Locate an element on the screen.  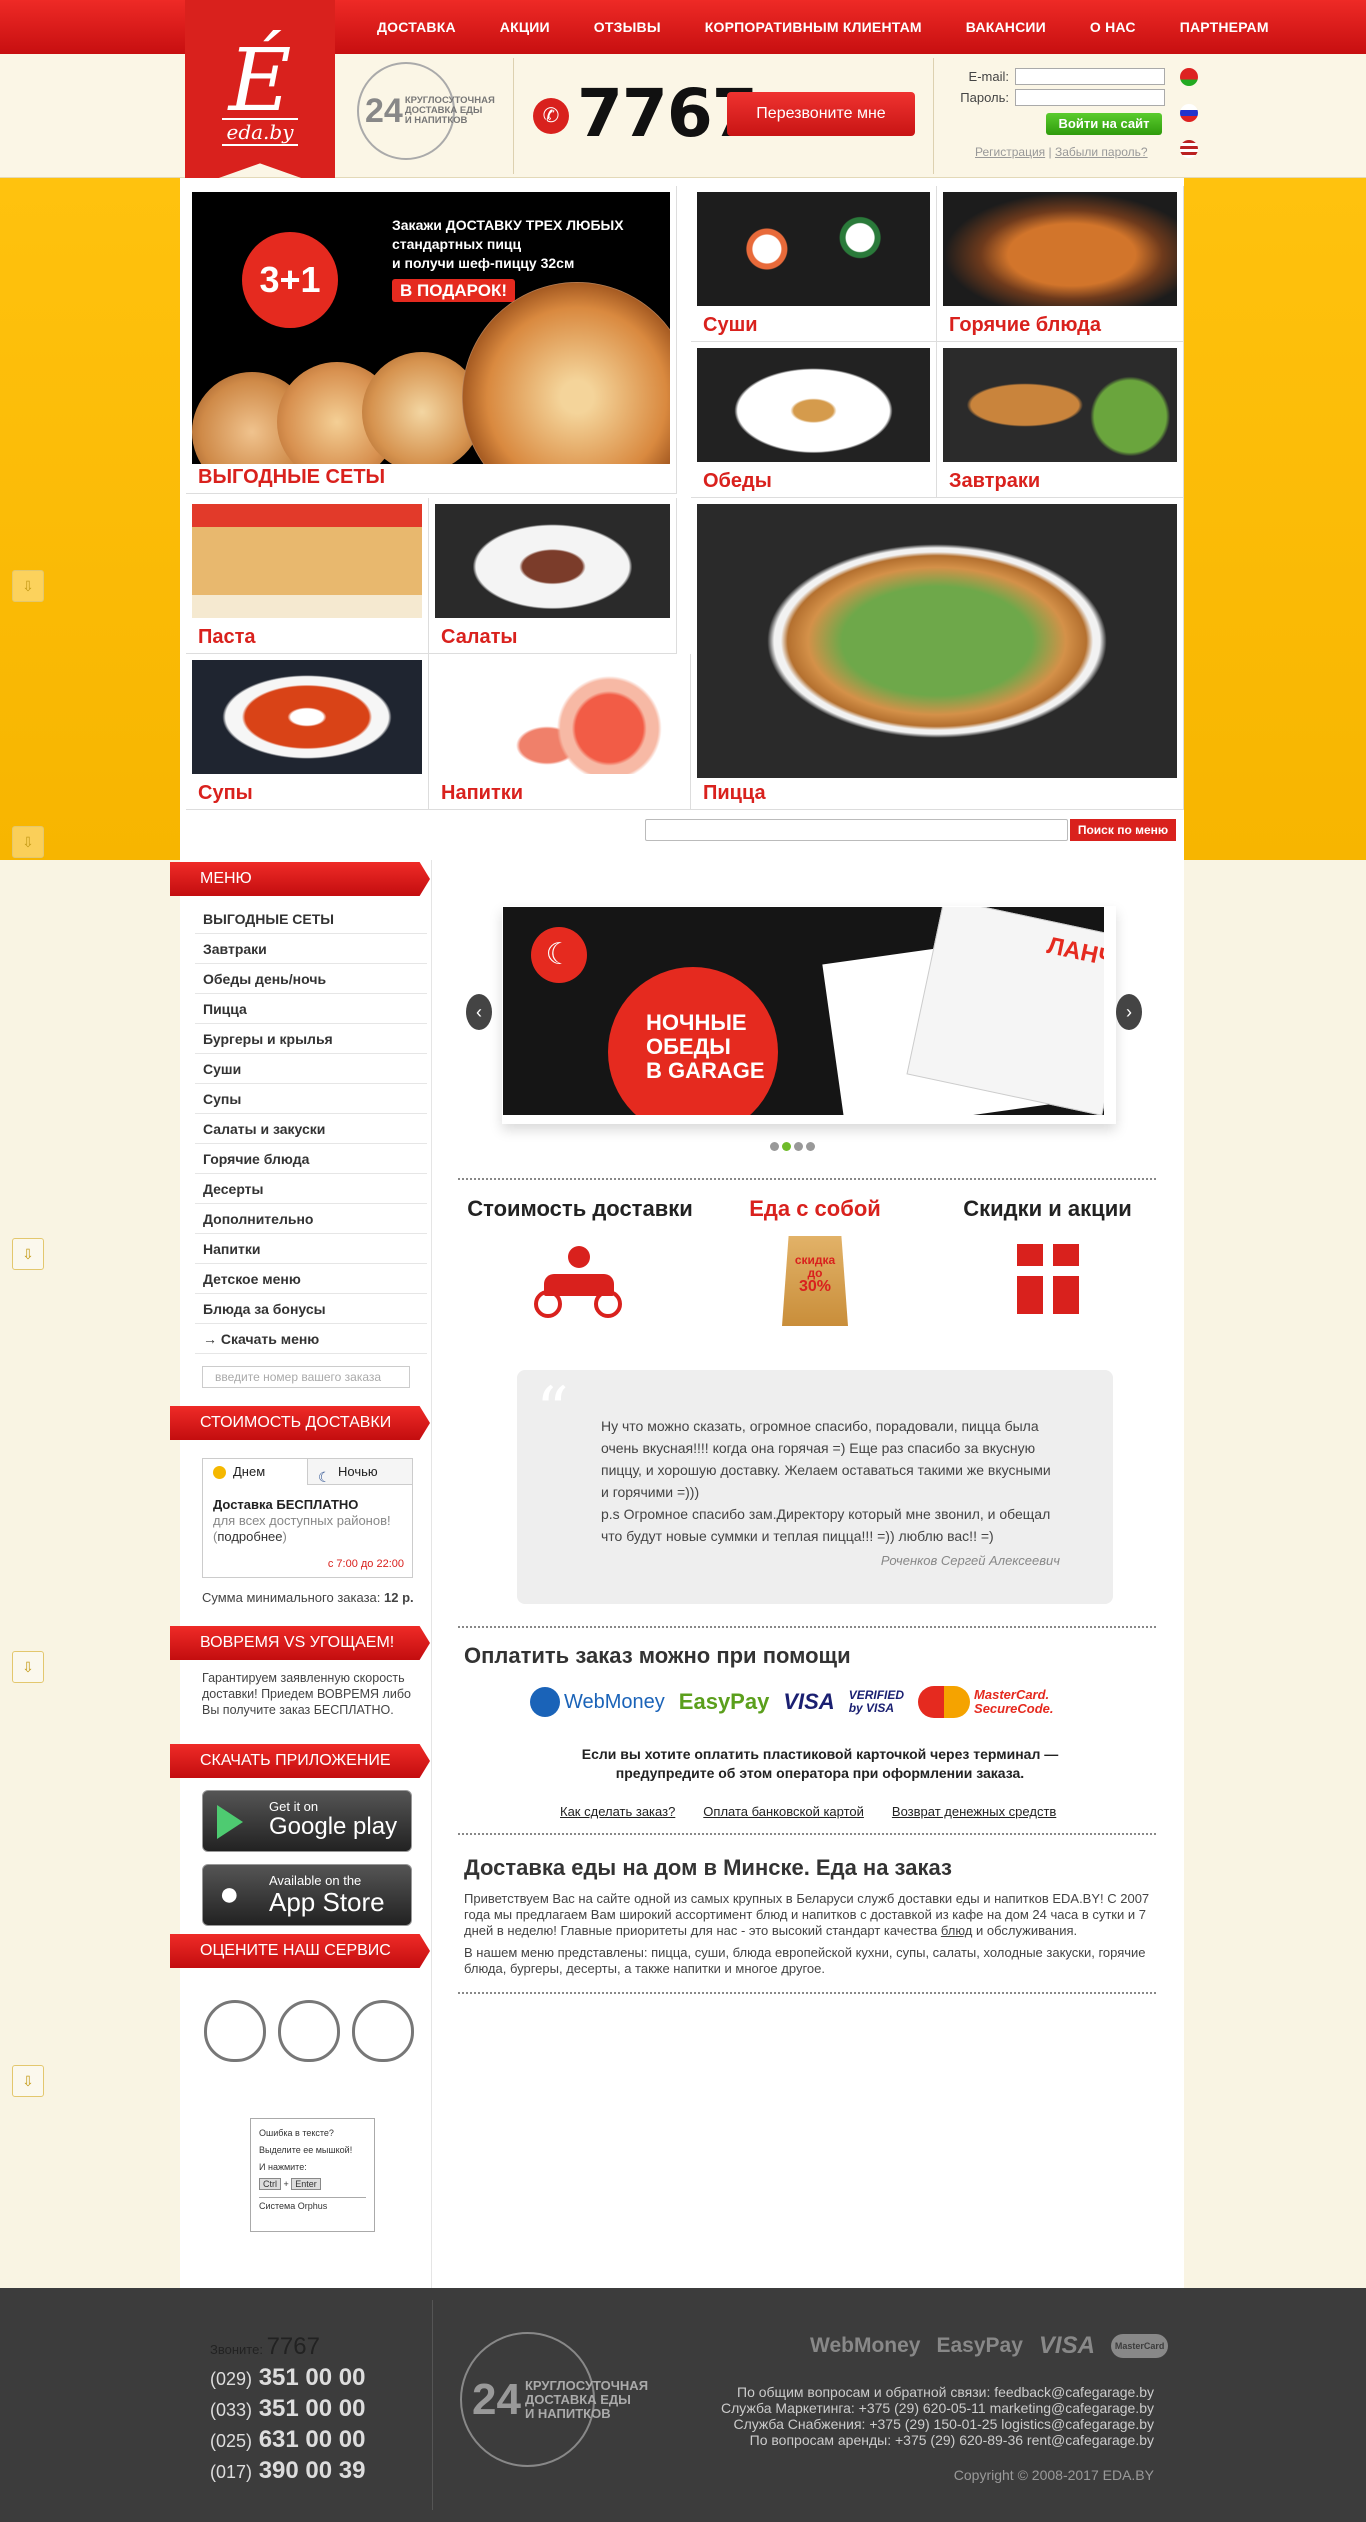
hot-dishes-image is located at coordinates (1060, 249).